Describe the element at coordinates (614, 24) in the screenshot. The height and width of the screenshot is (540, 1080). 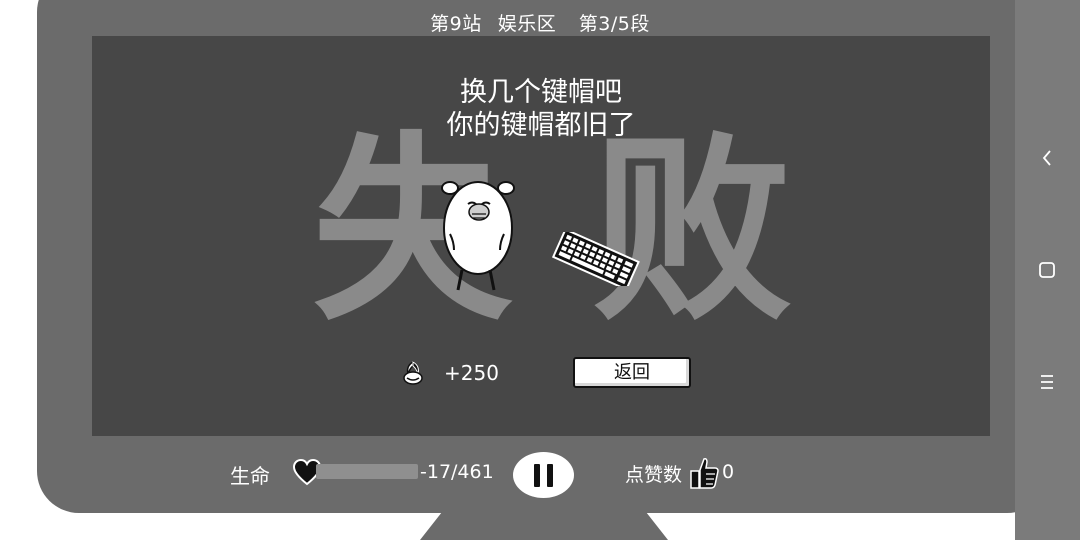
I see `segment-label: 第3/5段` at that location.